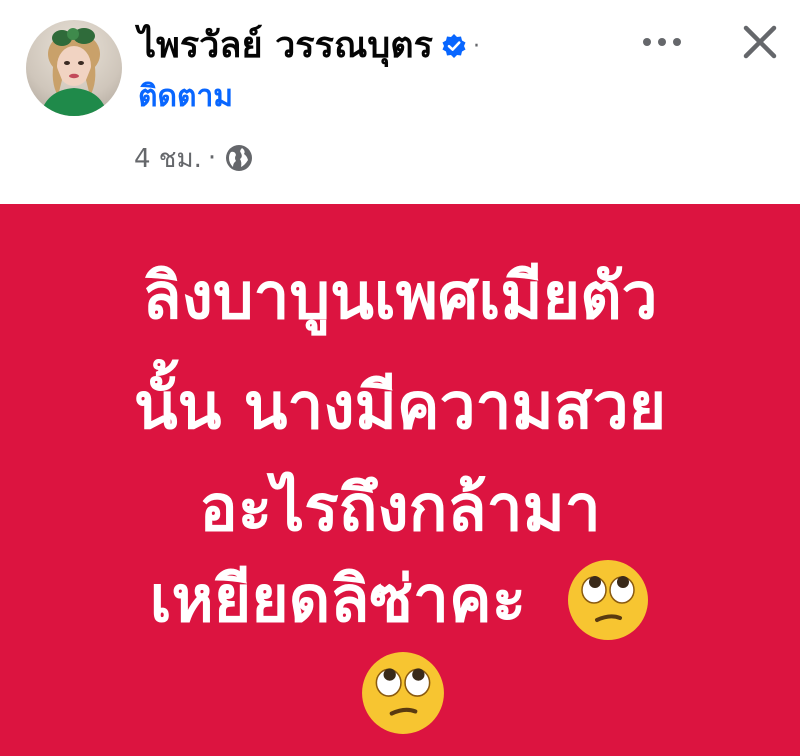 The width and height of the screenshot is (800, 756). Describe the element at coordinates (185, 97) in the screenshot. I see `follow-button: ติดตาม` at that location.